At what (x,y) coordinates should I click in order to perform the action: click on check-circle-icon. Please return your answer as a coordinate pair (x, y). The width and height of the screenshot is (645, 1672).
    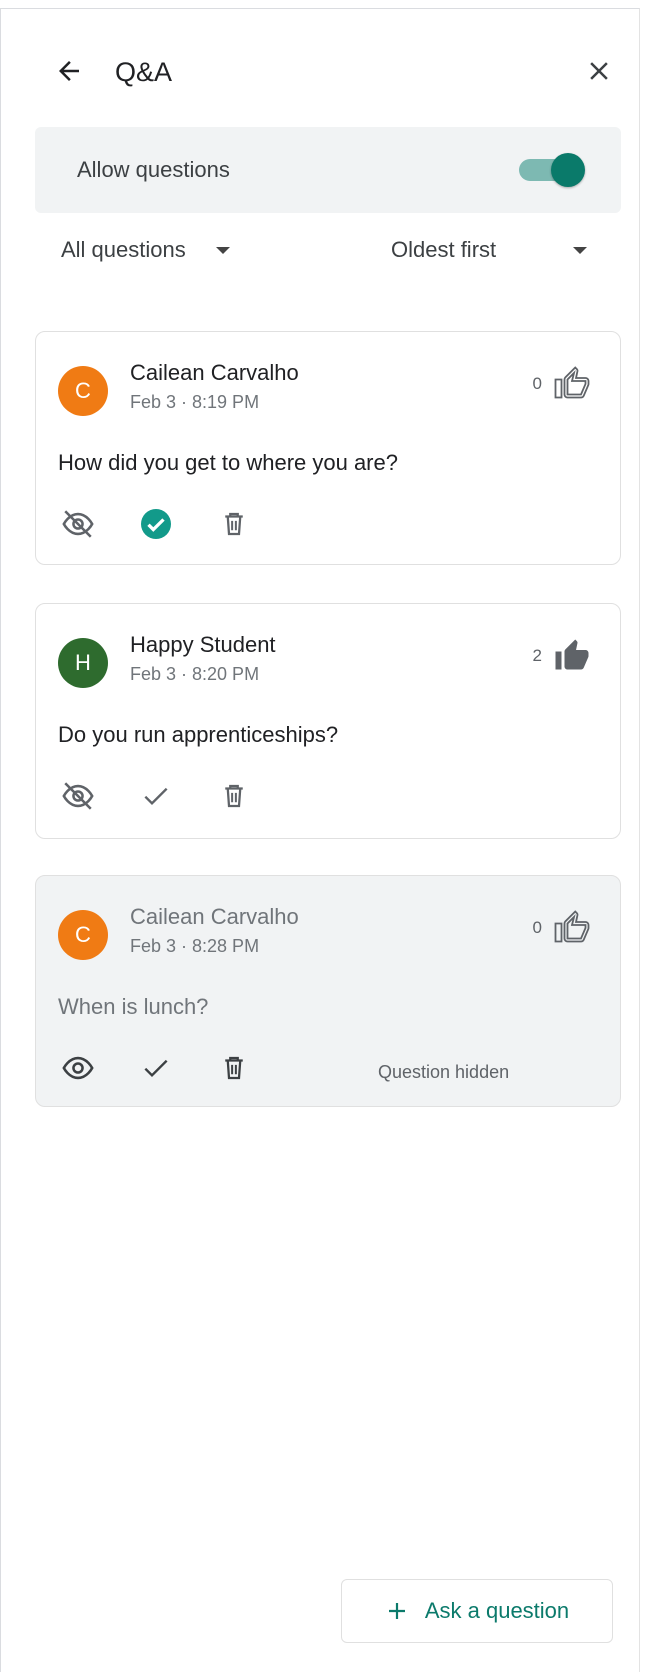
    Looking at the image, I should click on (156, 524).